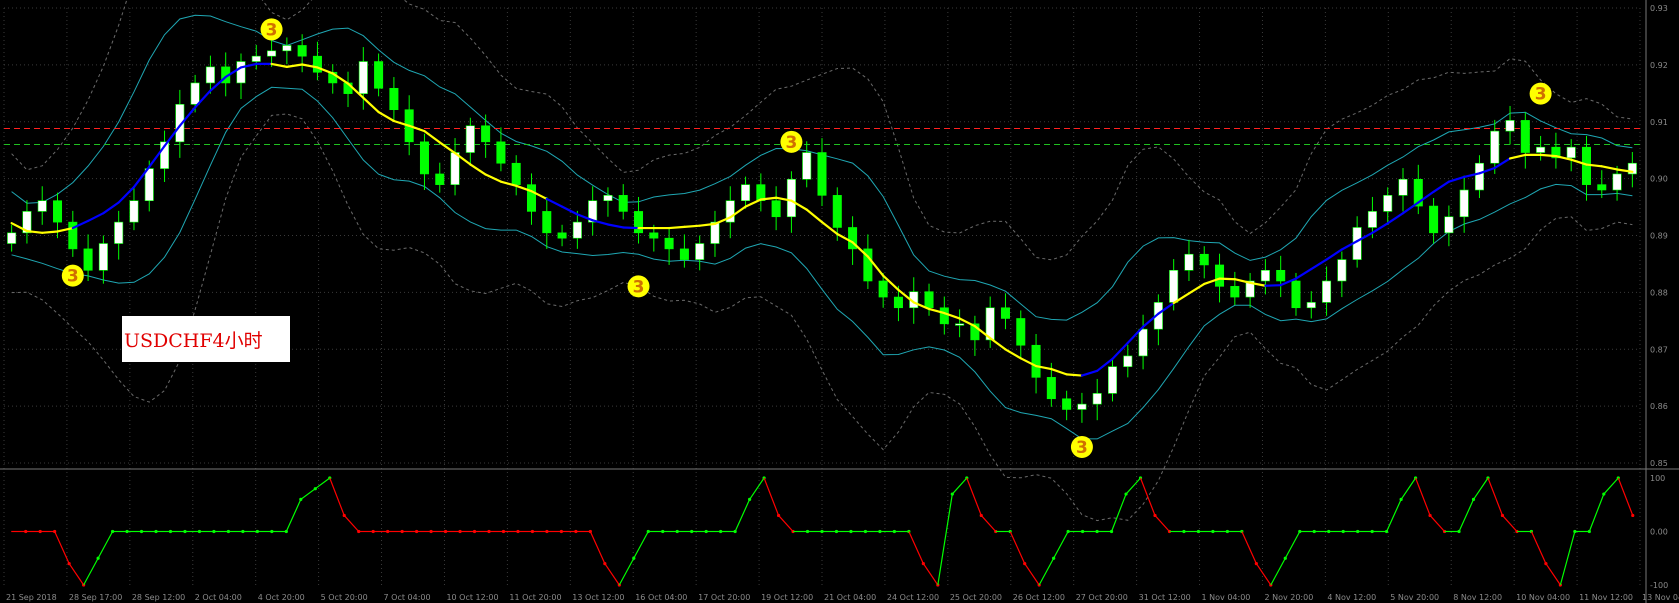 The image size is (1679, 603). I want to click on price-axis-tick: 0.93, so click(1659, 8).